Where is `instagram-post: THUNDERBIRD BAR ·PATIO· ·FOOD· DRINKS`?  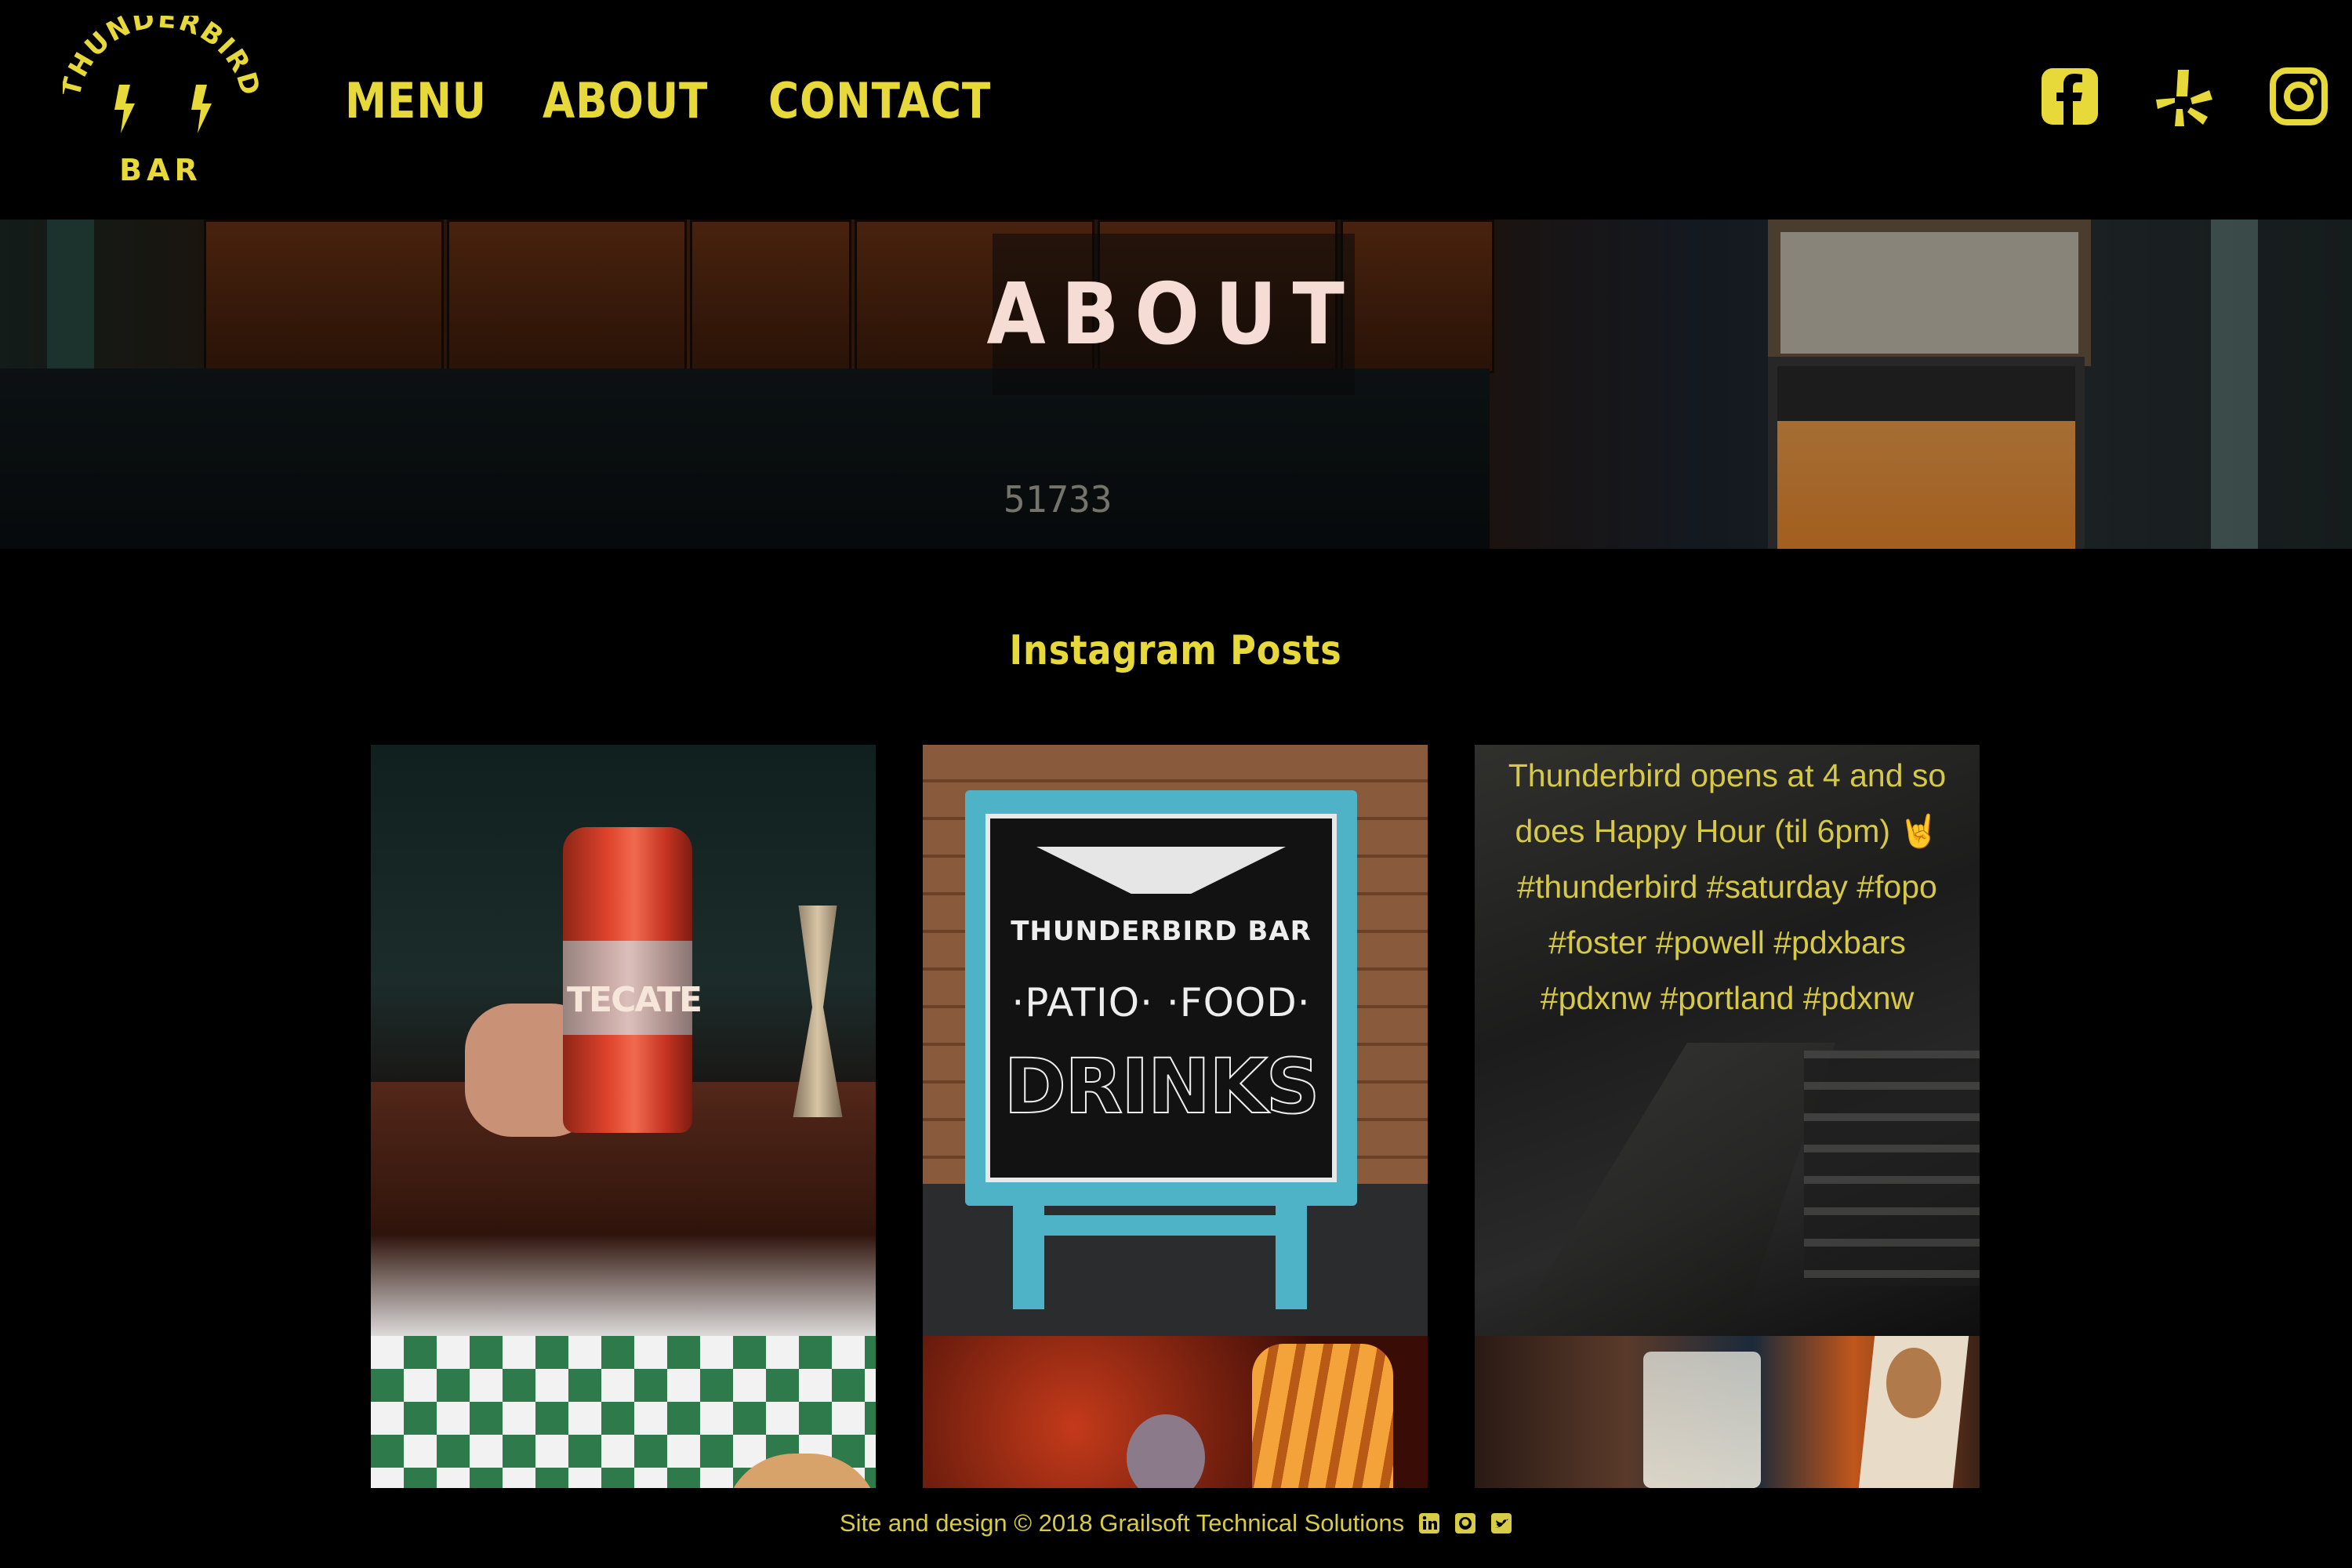
instagram-post: THUNDERBIRD BAR ·PATIO· ·FOOD· DRINKS is located at coordinates (1175, 1040).